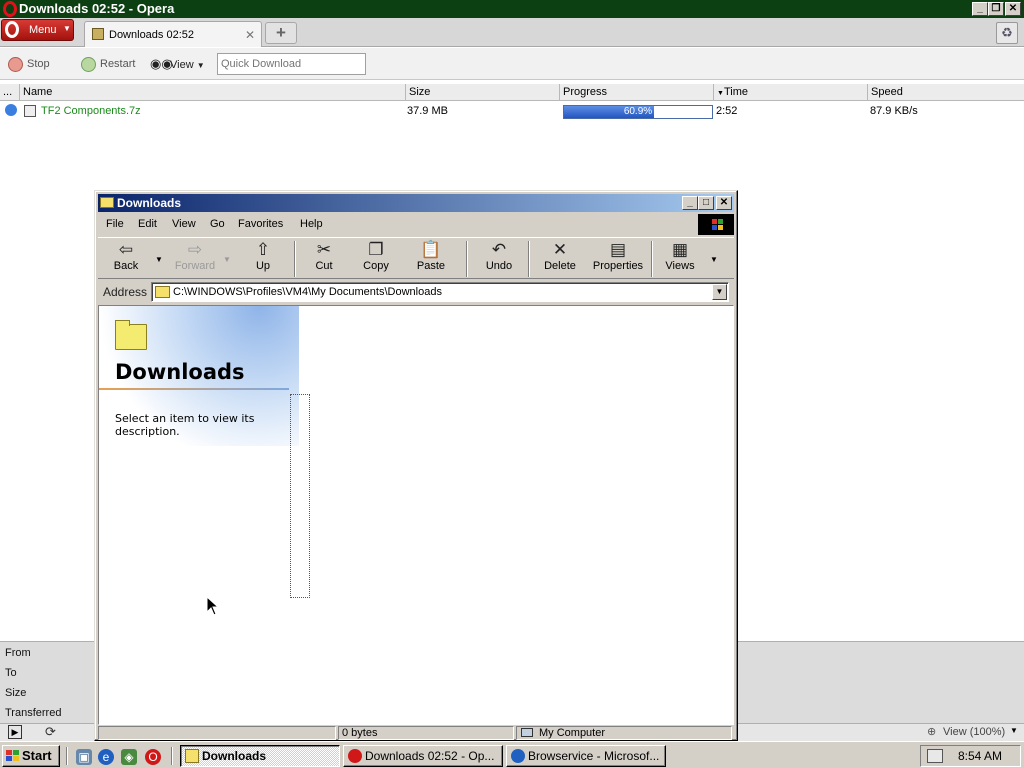 Image resolution: width=1024 pixels, height=768 pixels. Describe the element at coordinates (944, 92) in the screenshot. I see `column-speed: Speed` at that location.